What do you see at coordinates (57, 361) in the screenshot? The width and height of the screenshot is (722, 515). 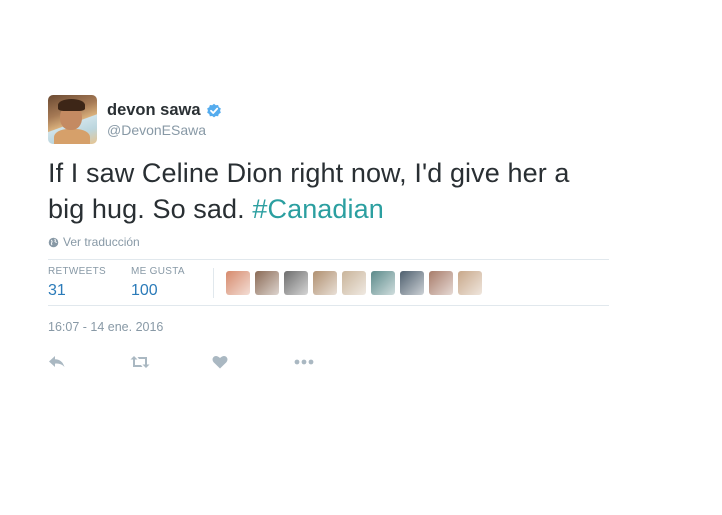 I see `reply-icon` at bounding box center [57, 361].